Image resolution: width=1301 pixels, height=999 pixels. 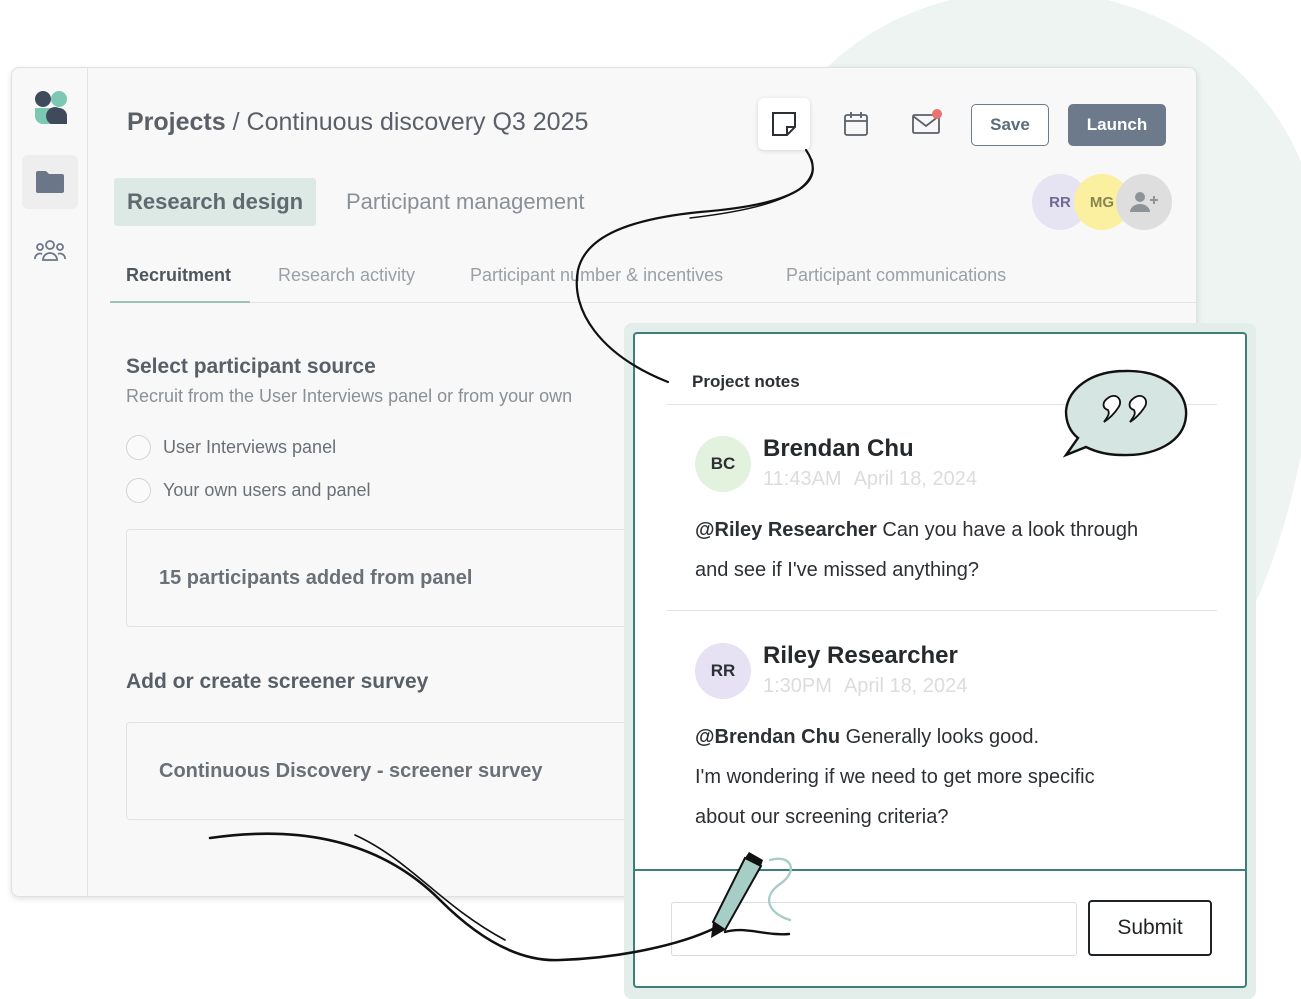 What do you see at coordinates (465, 202) in the screenshot?
I see `tab-participant-management: Participant management` at bounding box center [465, 202].